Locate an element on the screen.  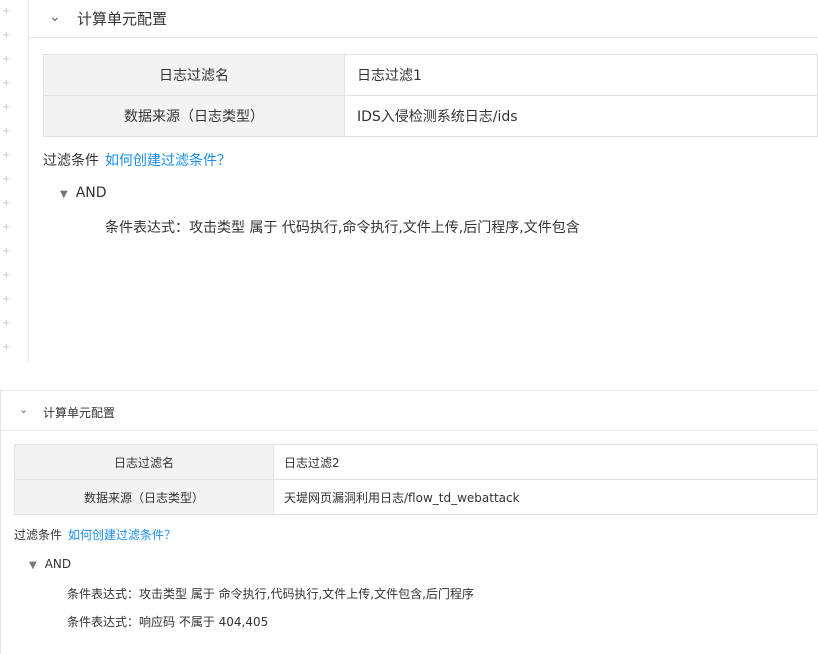
config-table: 日志过滤名 日志过滤1 数据来源（日志类型） IDS入侵检测系统日志/ids is located at coordinates (430, 95).